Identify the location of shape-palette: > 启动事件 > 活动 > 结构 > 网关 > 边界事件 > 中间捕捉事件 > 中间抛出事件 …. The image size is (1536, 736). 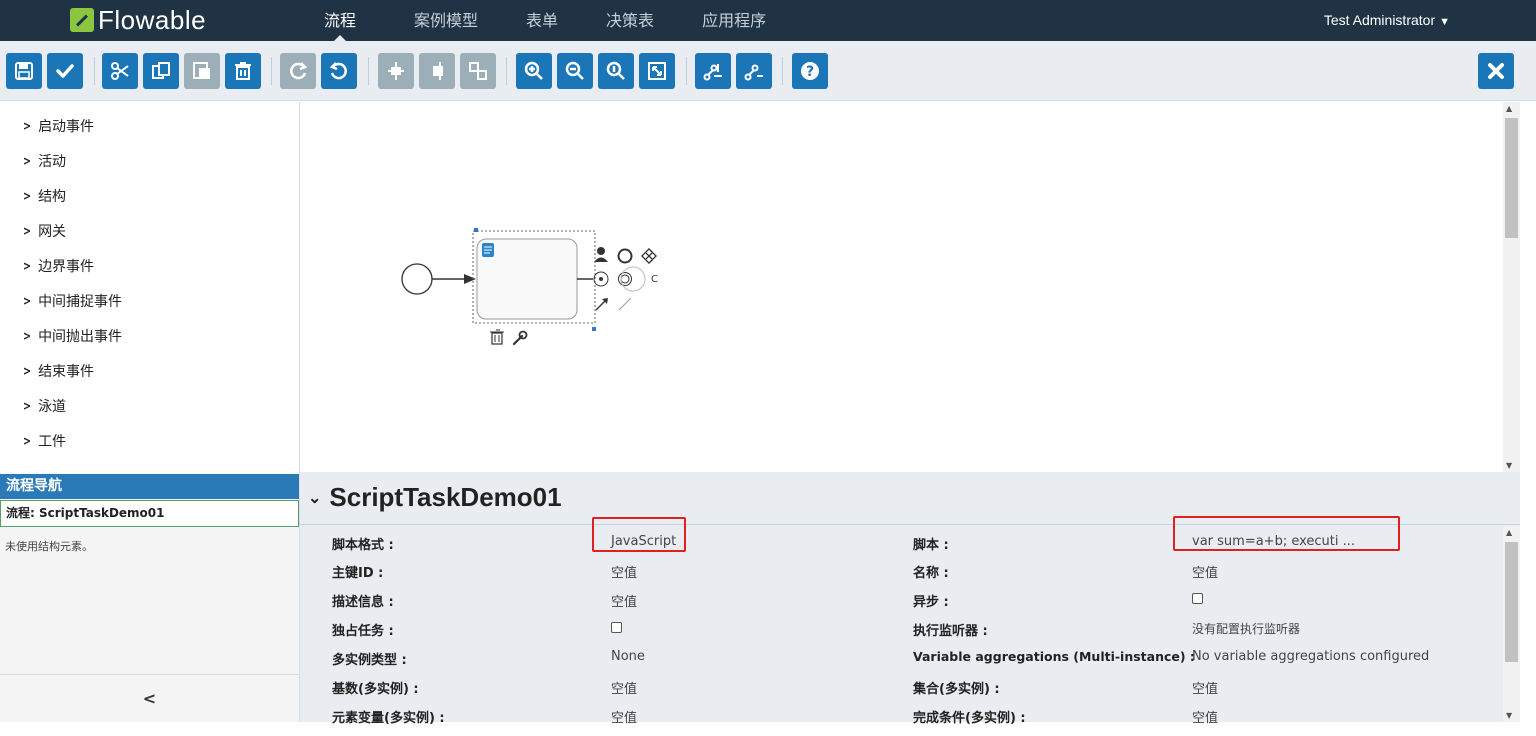
(150, 288).